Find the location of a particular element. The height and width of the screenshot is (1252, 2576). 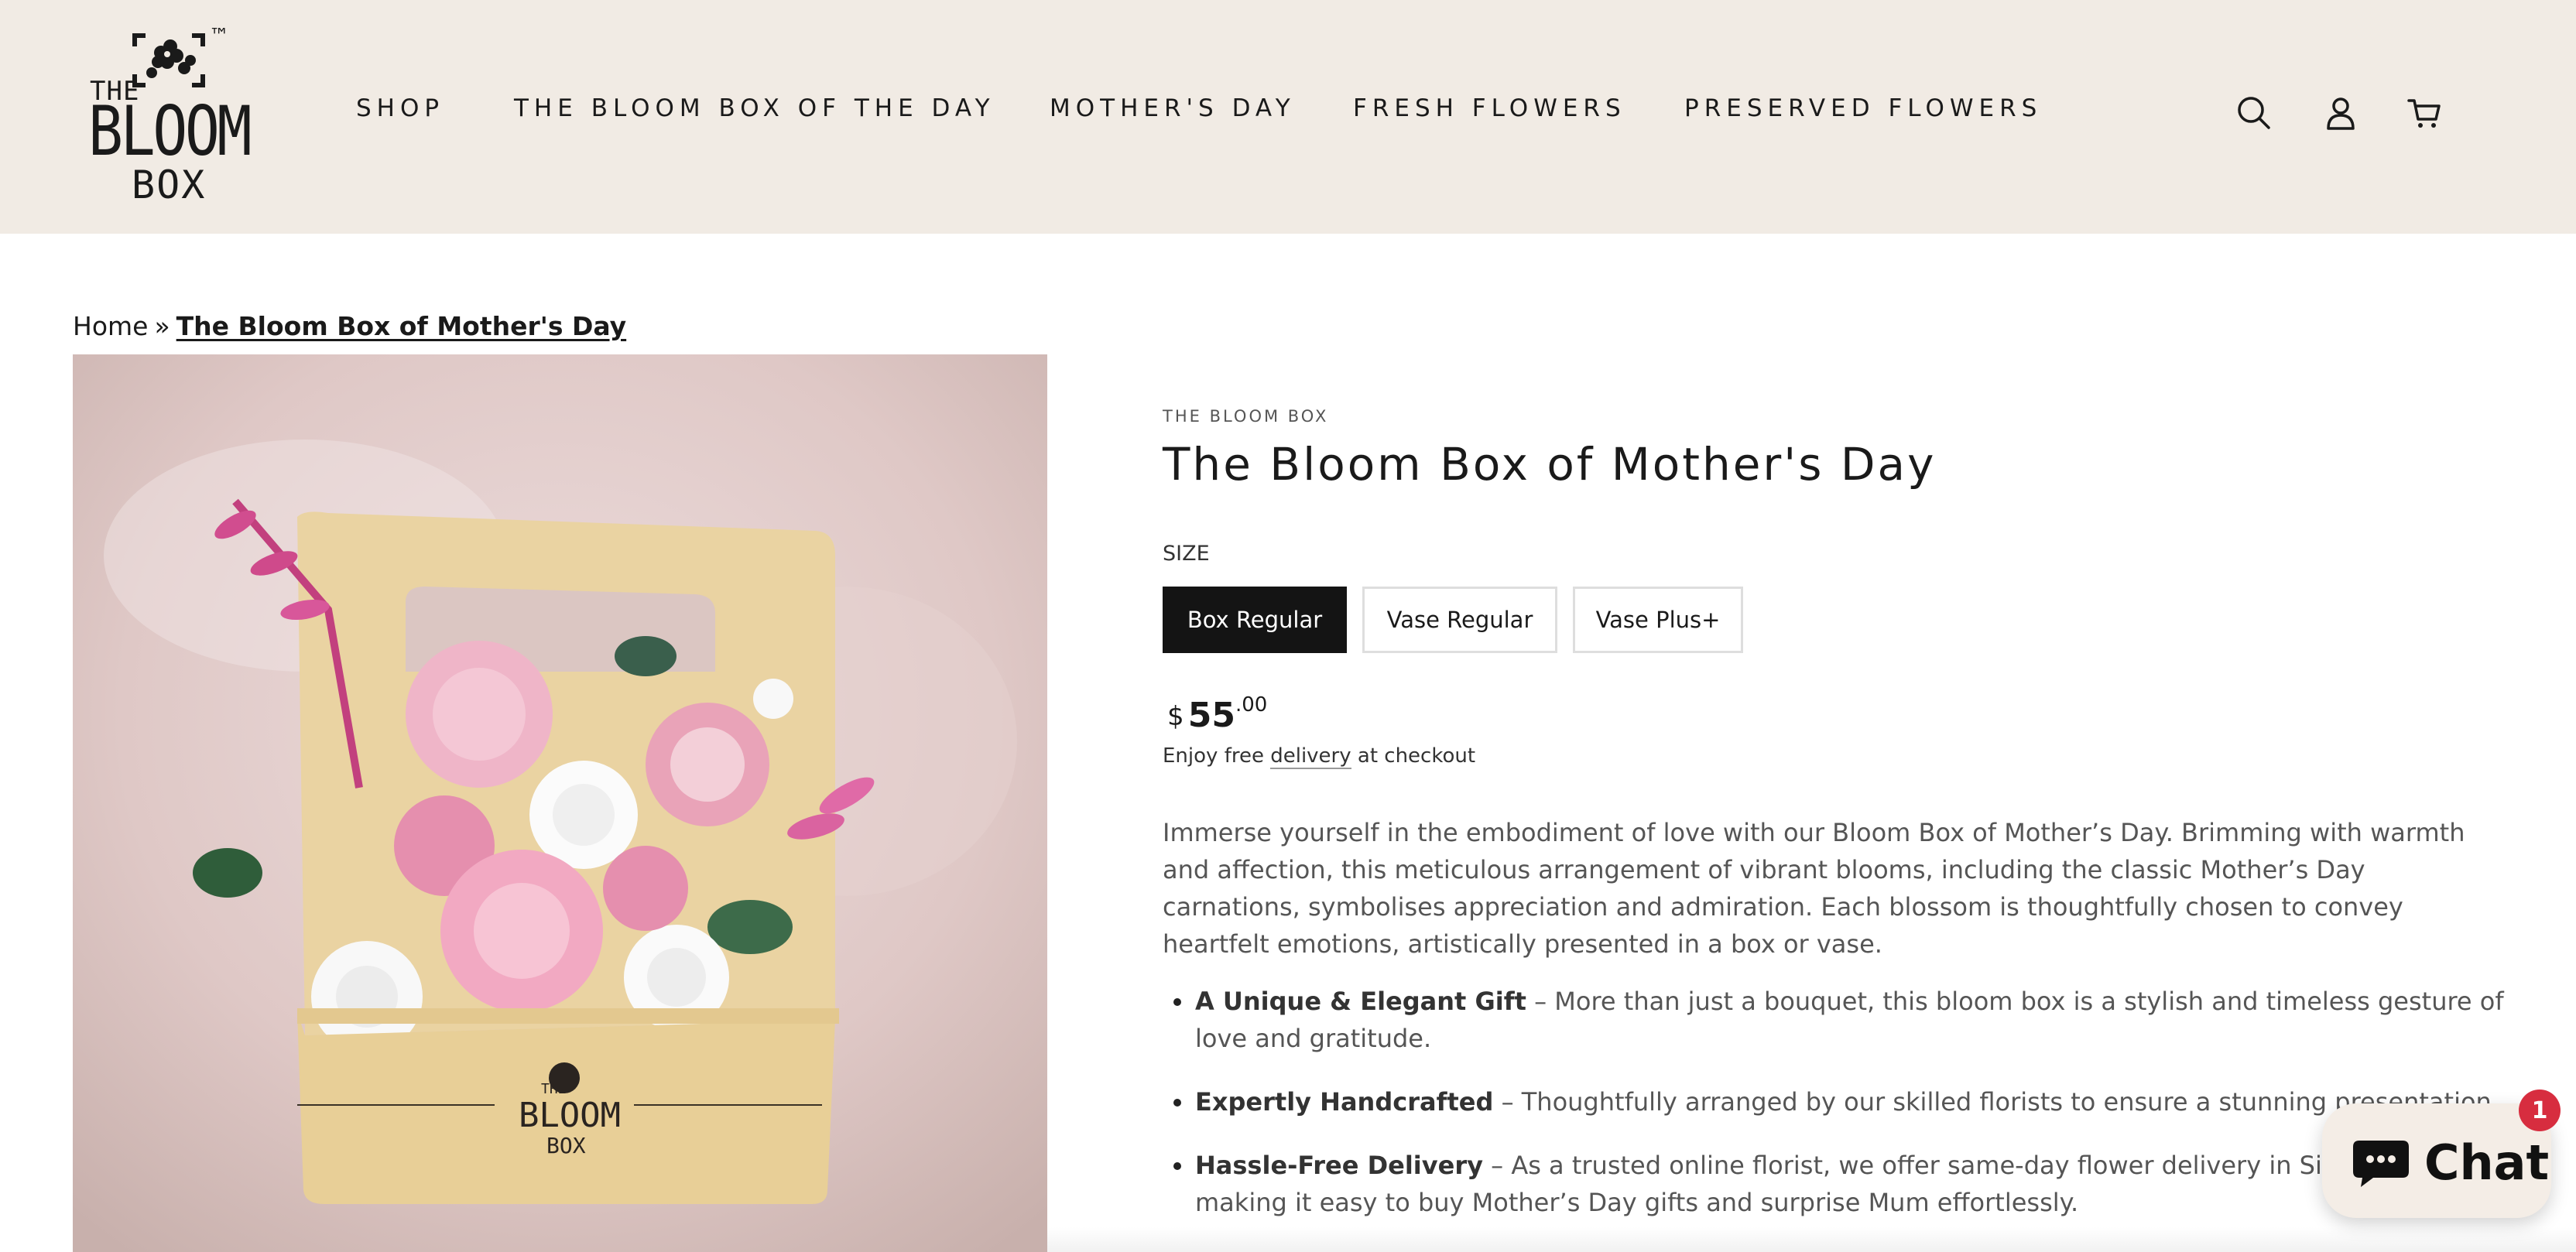

delivery-note-after: at checkout is located at coordinates (1413, 756).